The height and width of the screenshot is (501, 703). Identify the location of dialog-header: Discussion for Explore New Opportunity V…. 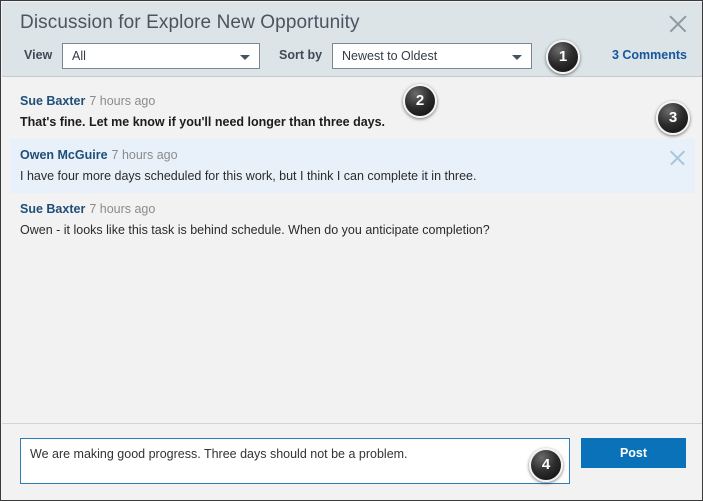
(352, 39).